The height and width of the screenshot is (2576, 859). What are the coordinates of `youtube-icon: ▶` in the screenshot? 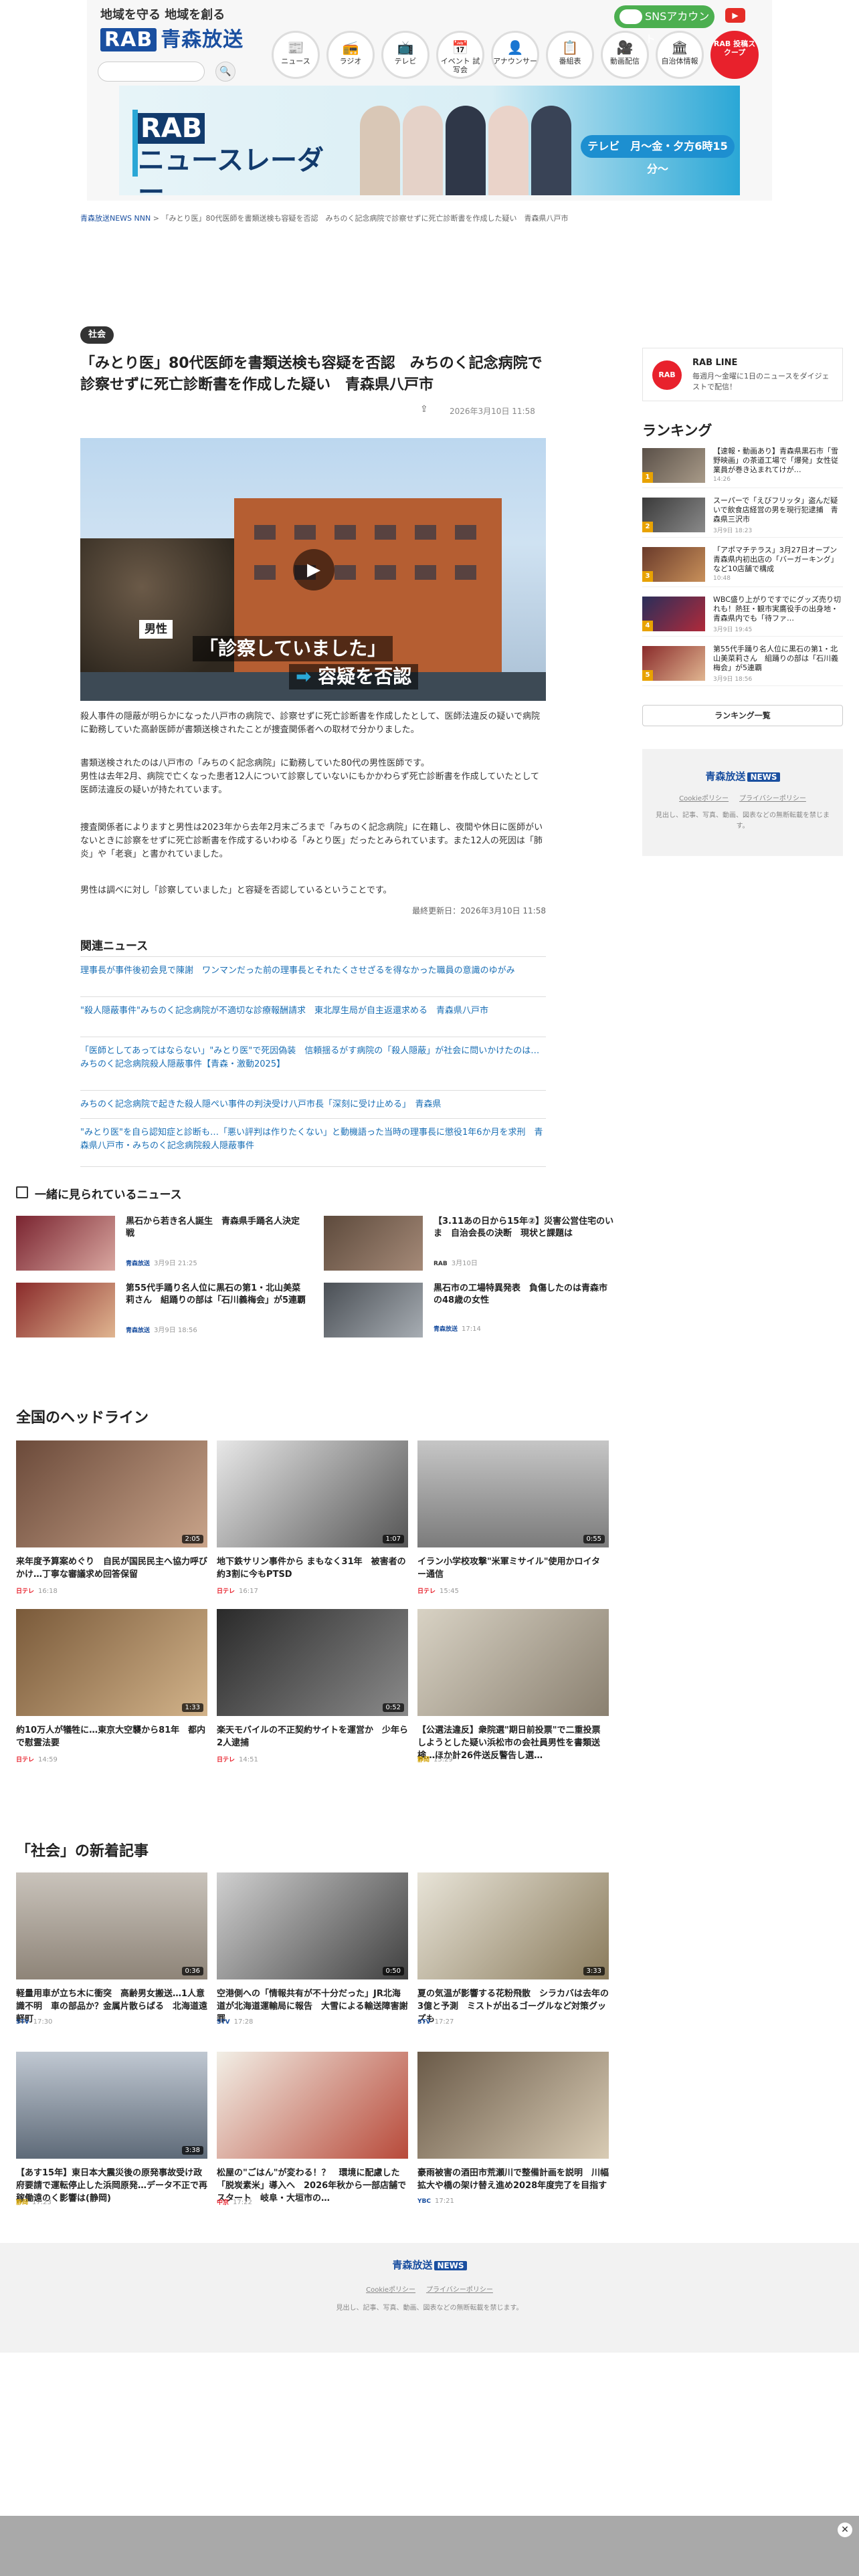 It's located at (735, 15).